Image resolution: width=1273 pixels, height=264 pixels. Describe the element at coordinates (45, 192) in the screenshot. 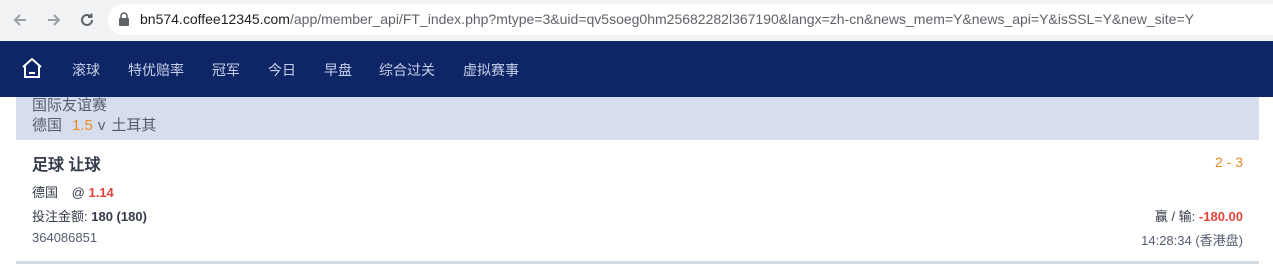

I see `selection-team: 德国` at that location.